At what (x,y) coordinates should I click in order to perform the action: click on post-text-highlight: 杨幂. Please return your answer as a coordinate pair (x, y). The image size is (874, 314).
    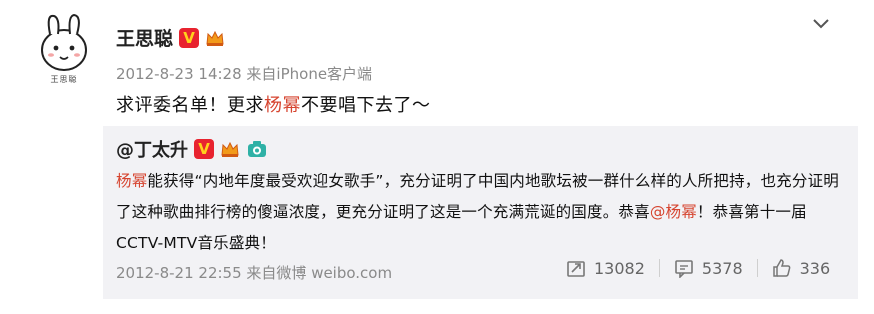
    Looking at the image, I should click on (282, 105).